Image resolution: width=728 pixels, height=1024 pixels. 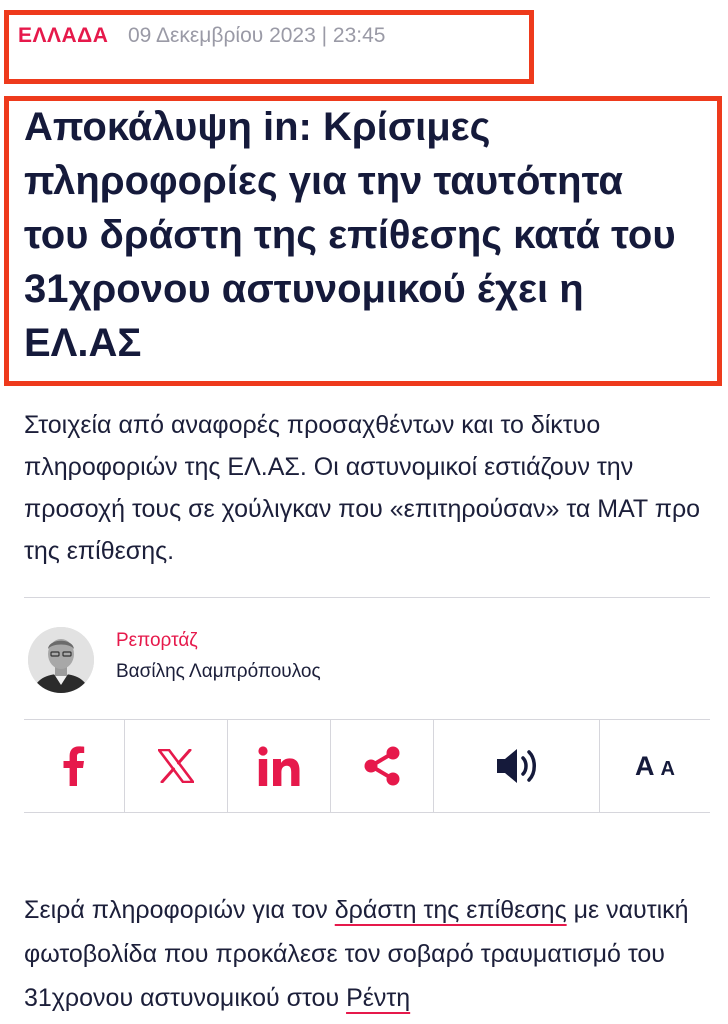 I want to click on share-icon, so click(x=382, y=766).